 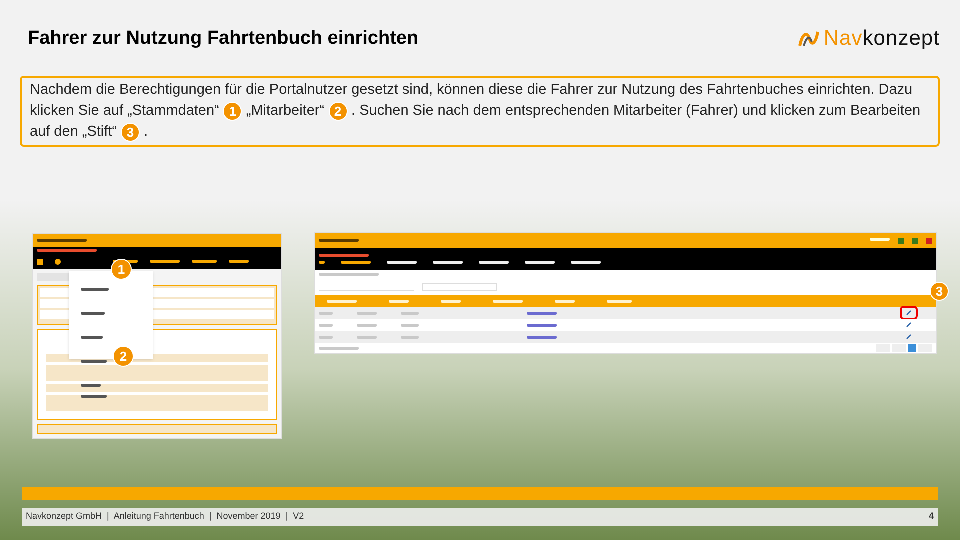 I want to click on slide-title: Fahrer zur Nutzung Fahrtenbuch einrichten, so click(x=223, y=38).